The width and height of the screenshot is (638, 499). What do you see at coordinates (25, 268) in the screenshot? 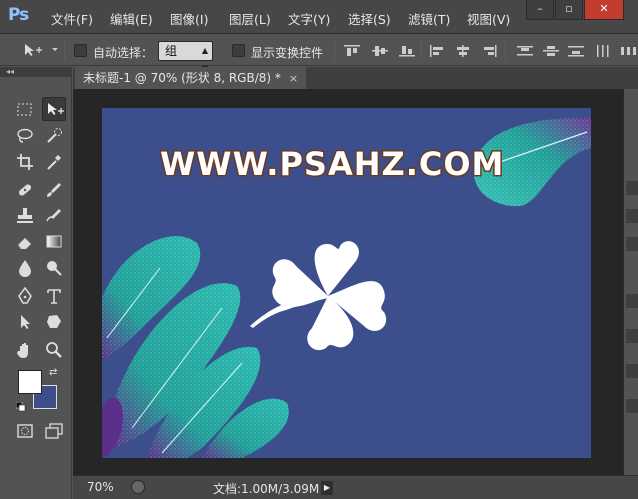
I see `blur-tool` at bounding box center [25, 268].